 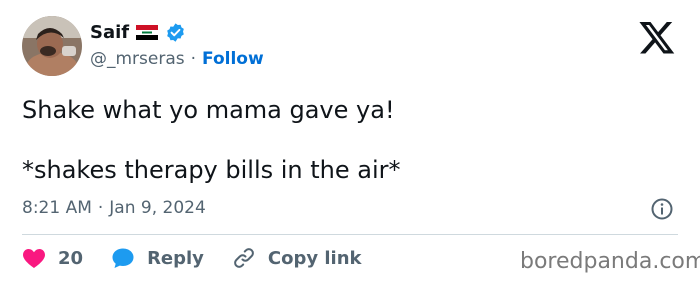 I want to click on reply-bubble-icon, so click(x=123, y=258).